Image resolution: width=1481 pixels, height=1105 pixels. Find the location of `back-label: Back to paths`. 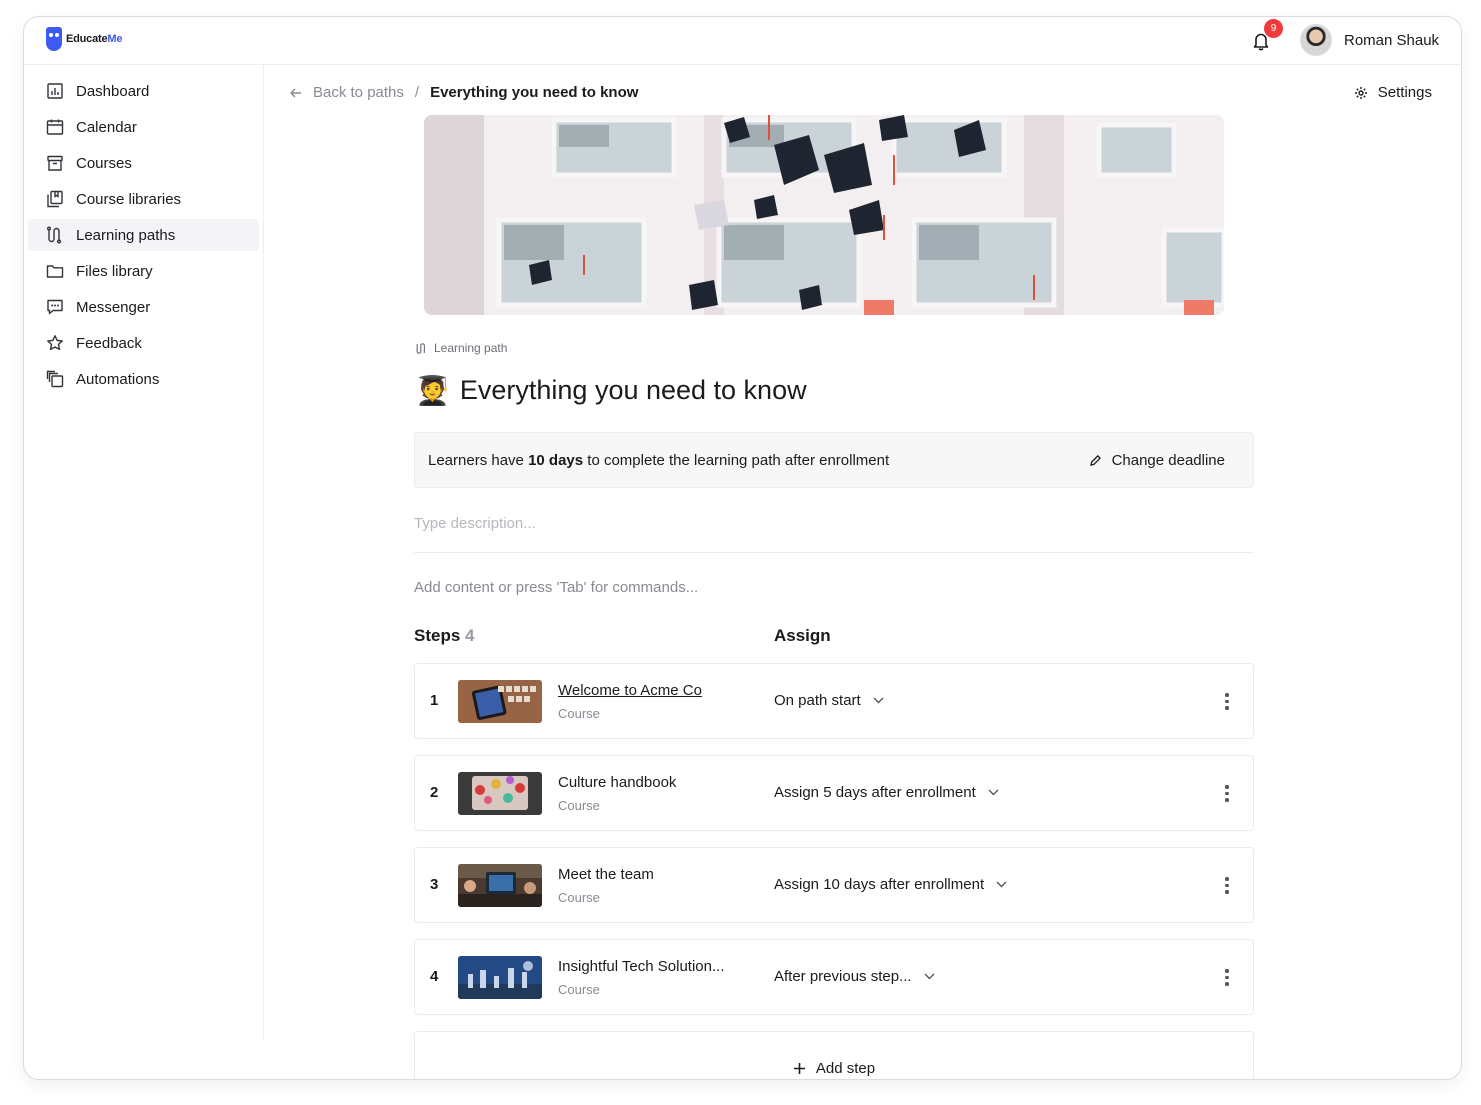

back-label: Back to paths is located at coordinates (358, 92).